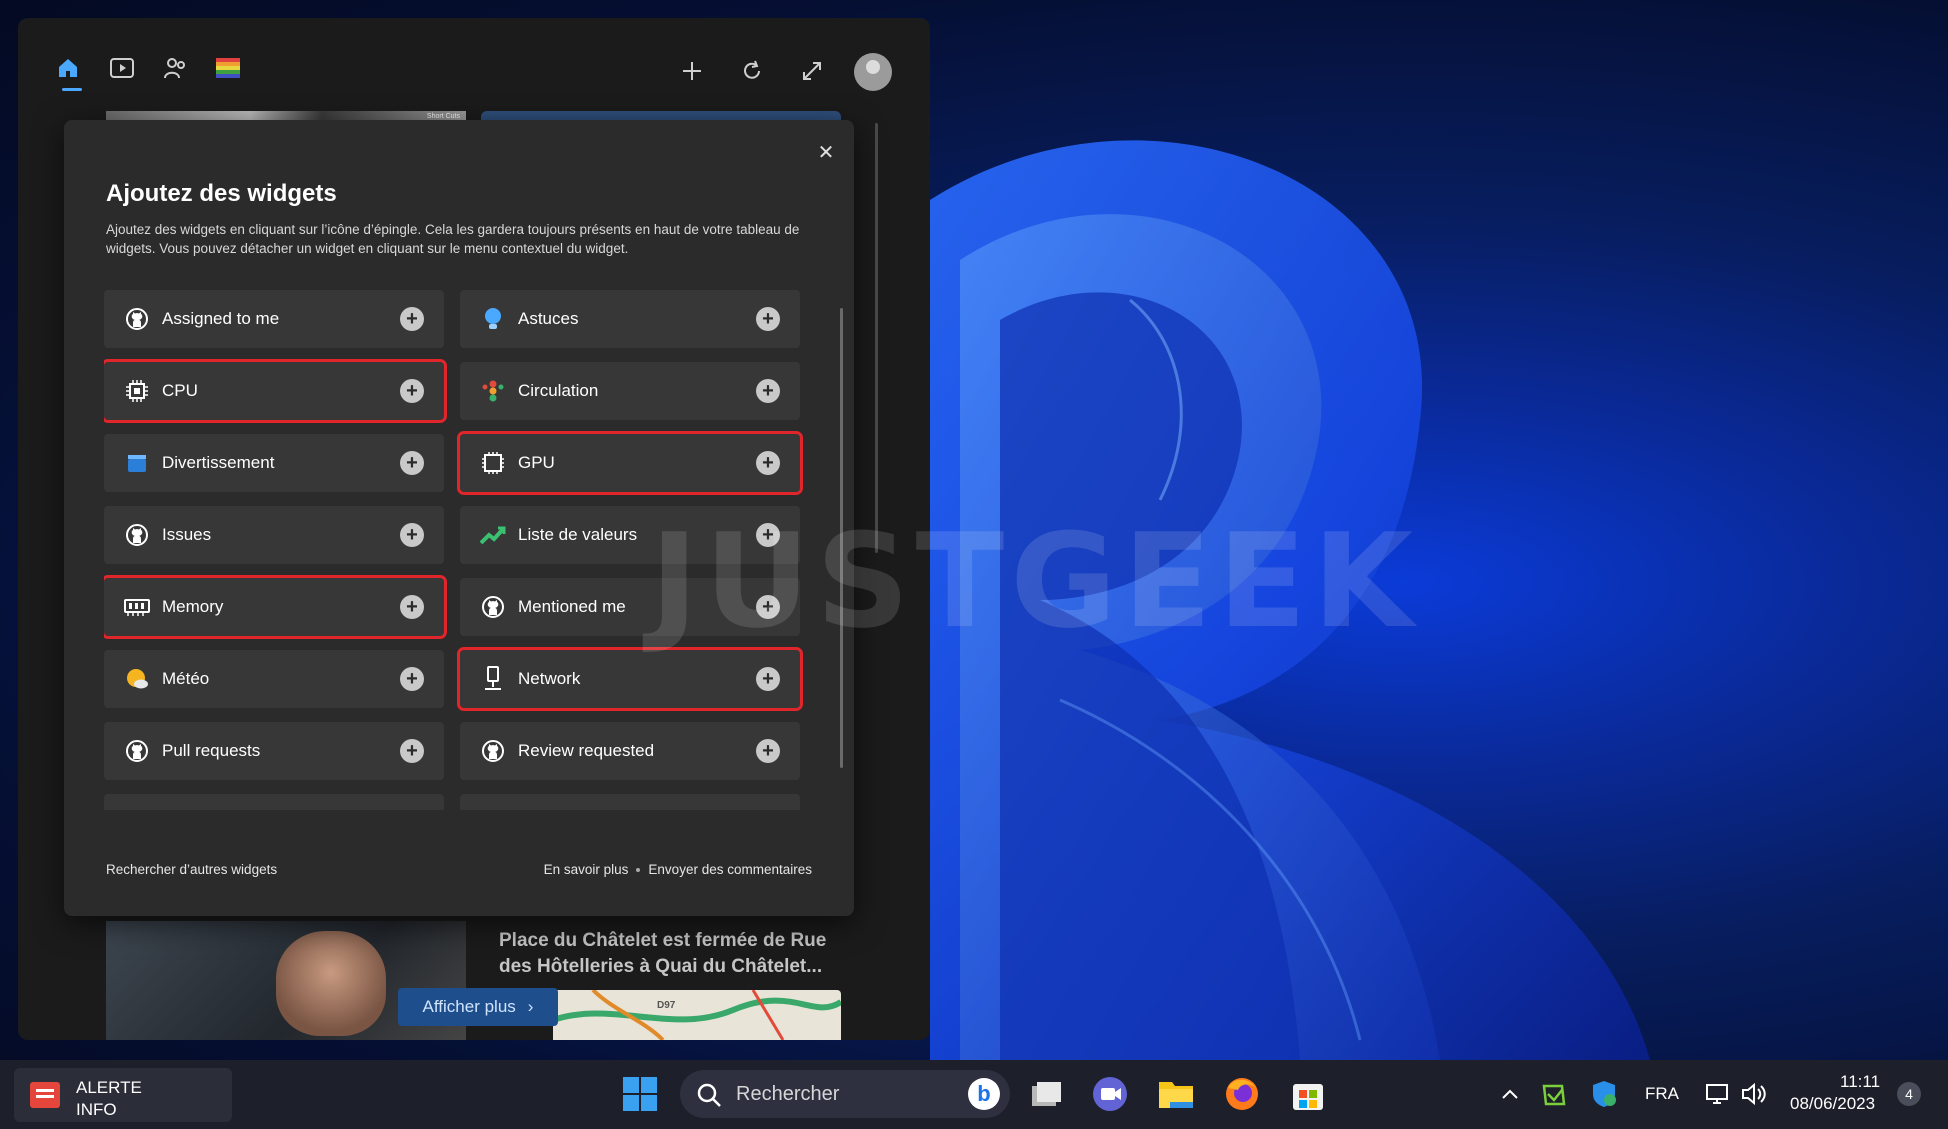  I want to click on refresh-icon, so click(752, 71).